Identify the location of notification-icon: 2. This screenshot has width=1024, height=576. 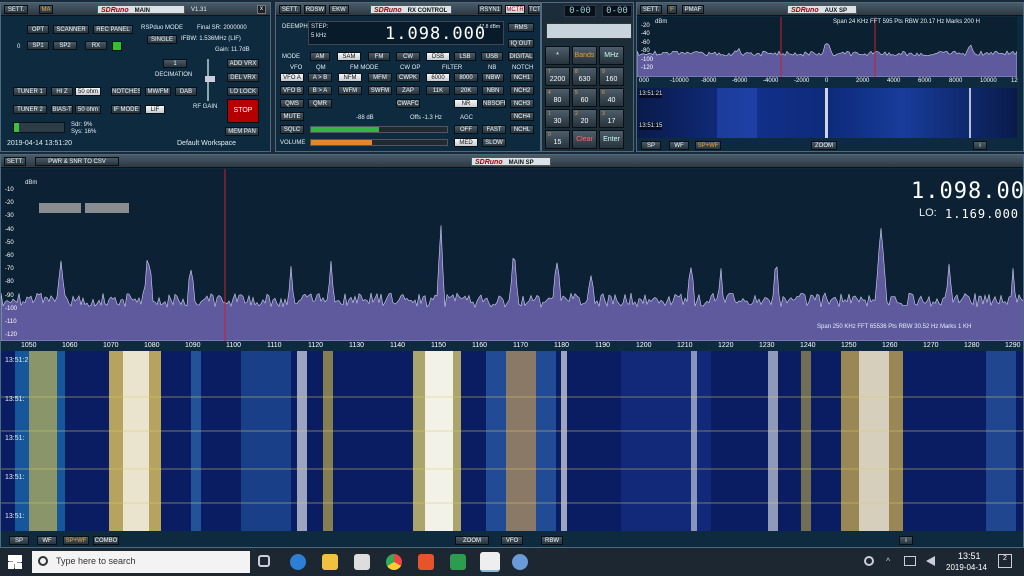
(1005, 561).